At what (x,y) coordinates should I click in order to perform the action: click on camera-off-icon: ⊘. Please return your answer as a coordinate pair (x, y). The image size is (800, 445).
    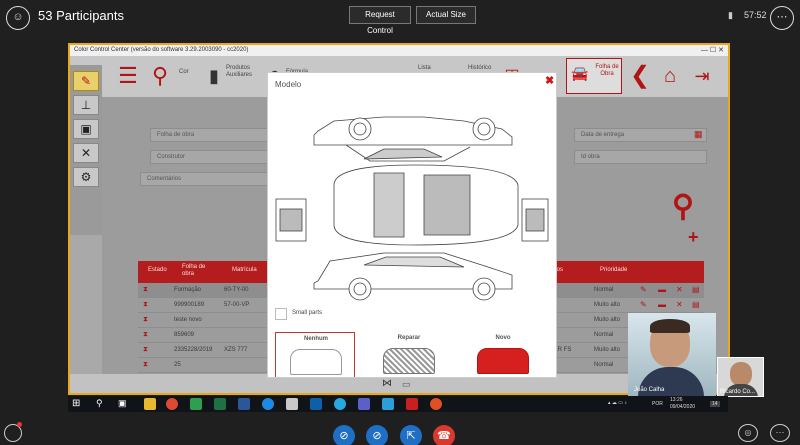
    Looking at the image, I should click on (344, 435).